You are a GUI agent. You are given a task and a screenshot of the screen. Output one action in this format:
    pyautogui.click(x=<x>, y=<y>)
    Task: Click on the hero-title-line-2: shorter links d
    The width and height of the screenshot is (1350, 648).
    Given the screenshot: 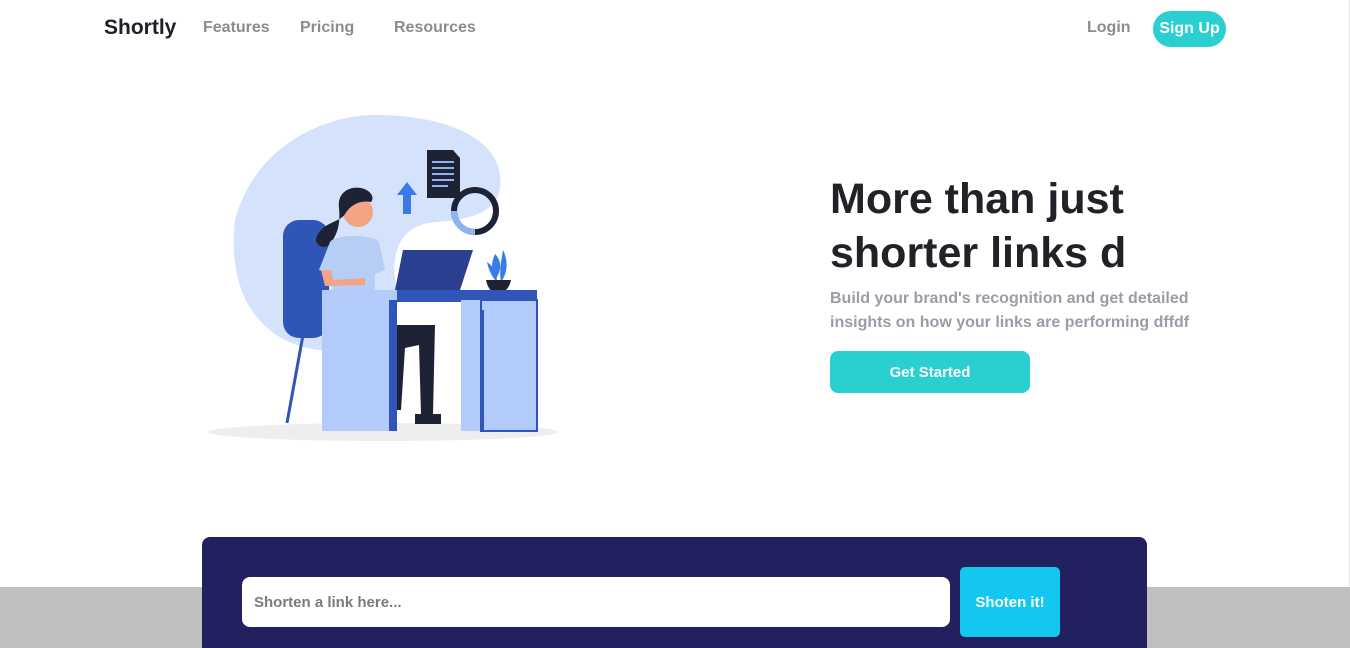 What is the action you would take?
    pyautogui.click(x=978, y=253)
    